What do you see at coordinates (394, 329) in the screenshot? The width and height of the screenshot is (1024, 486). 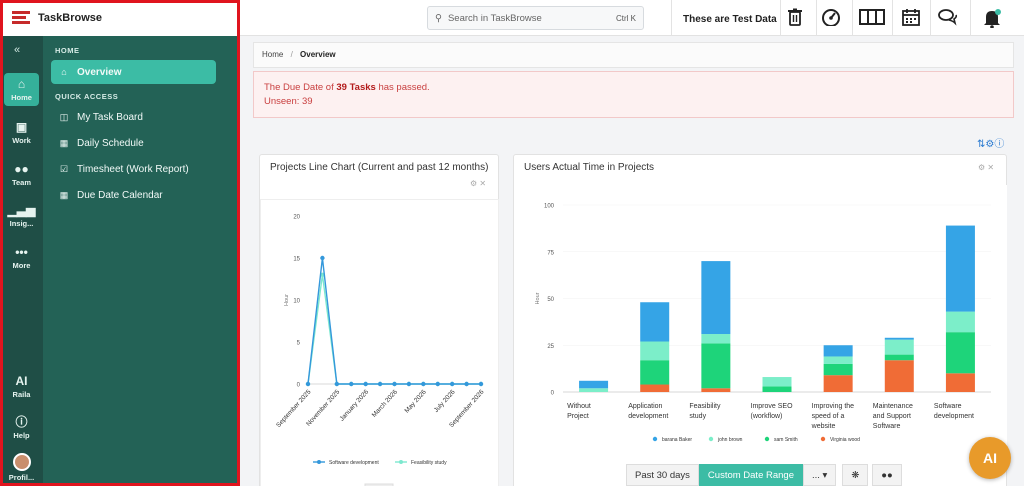 I see `series-line` at bounding box center [394, 329].